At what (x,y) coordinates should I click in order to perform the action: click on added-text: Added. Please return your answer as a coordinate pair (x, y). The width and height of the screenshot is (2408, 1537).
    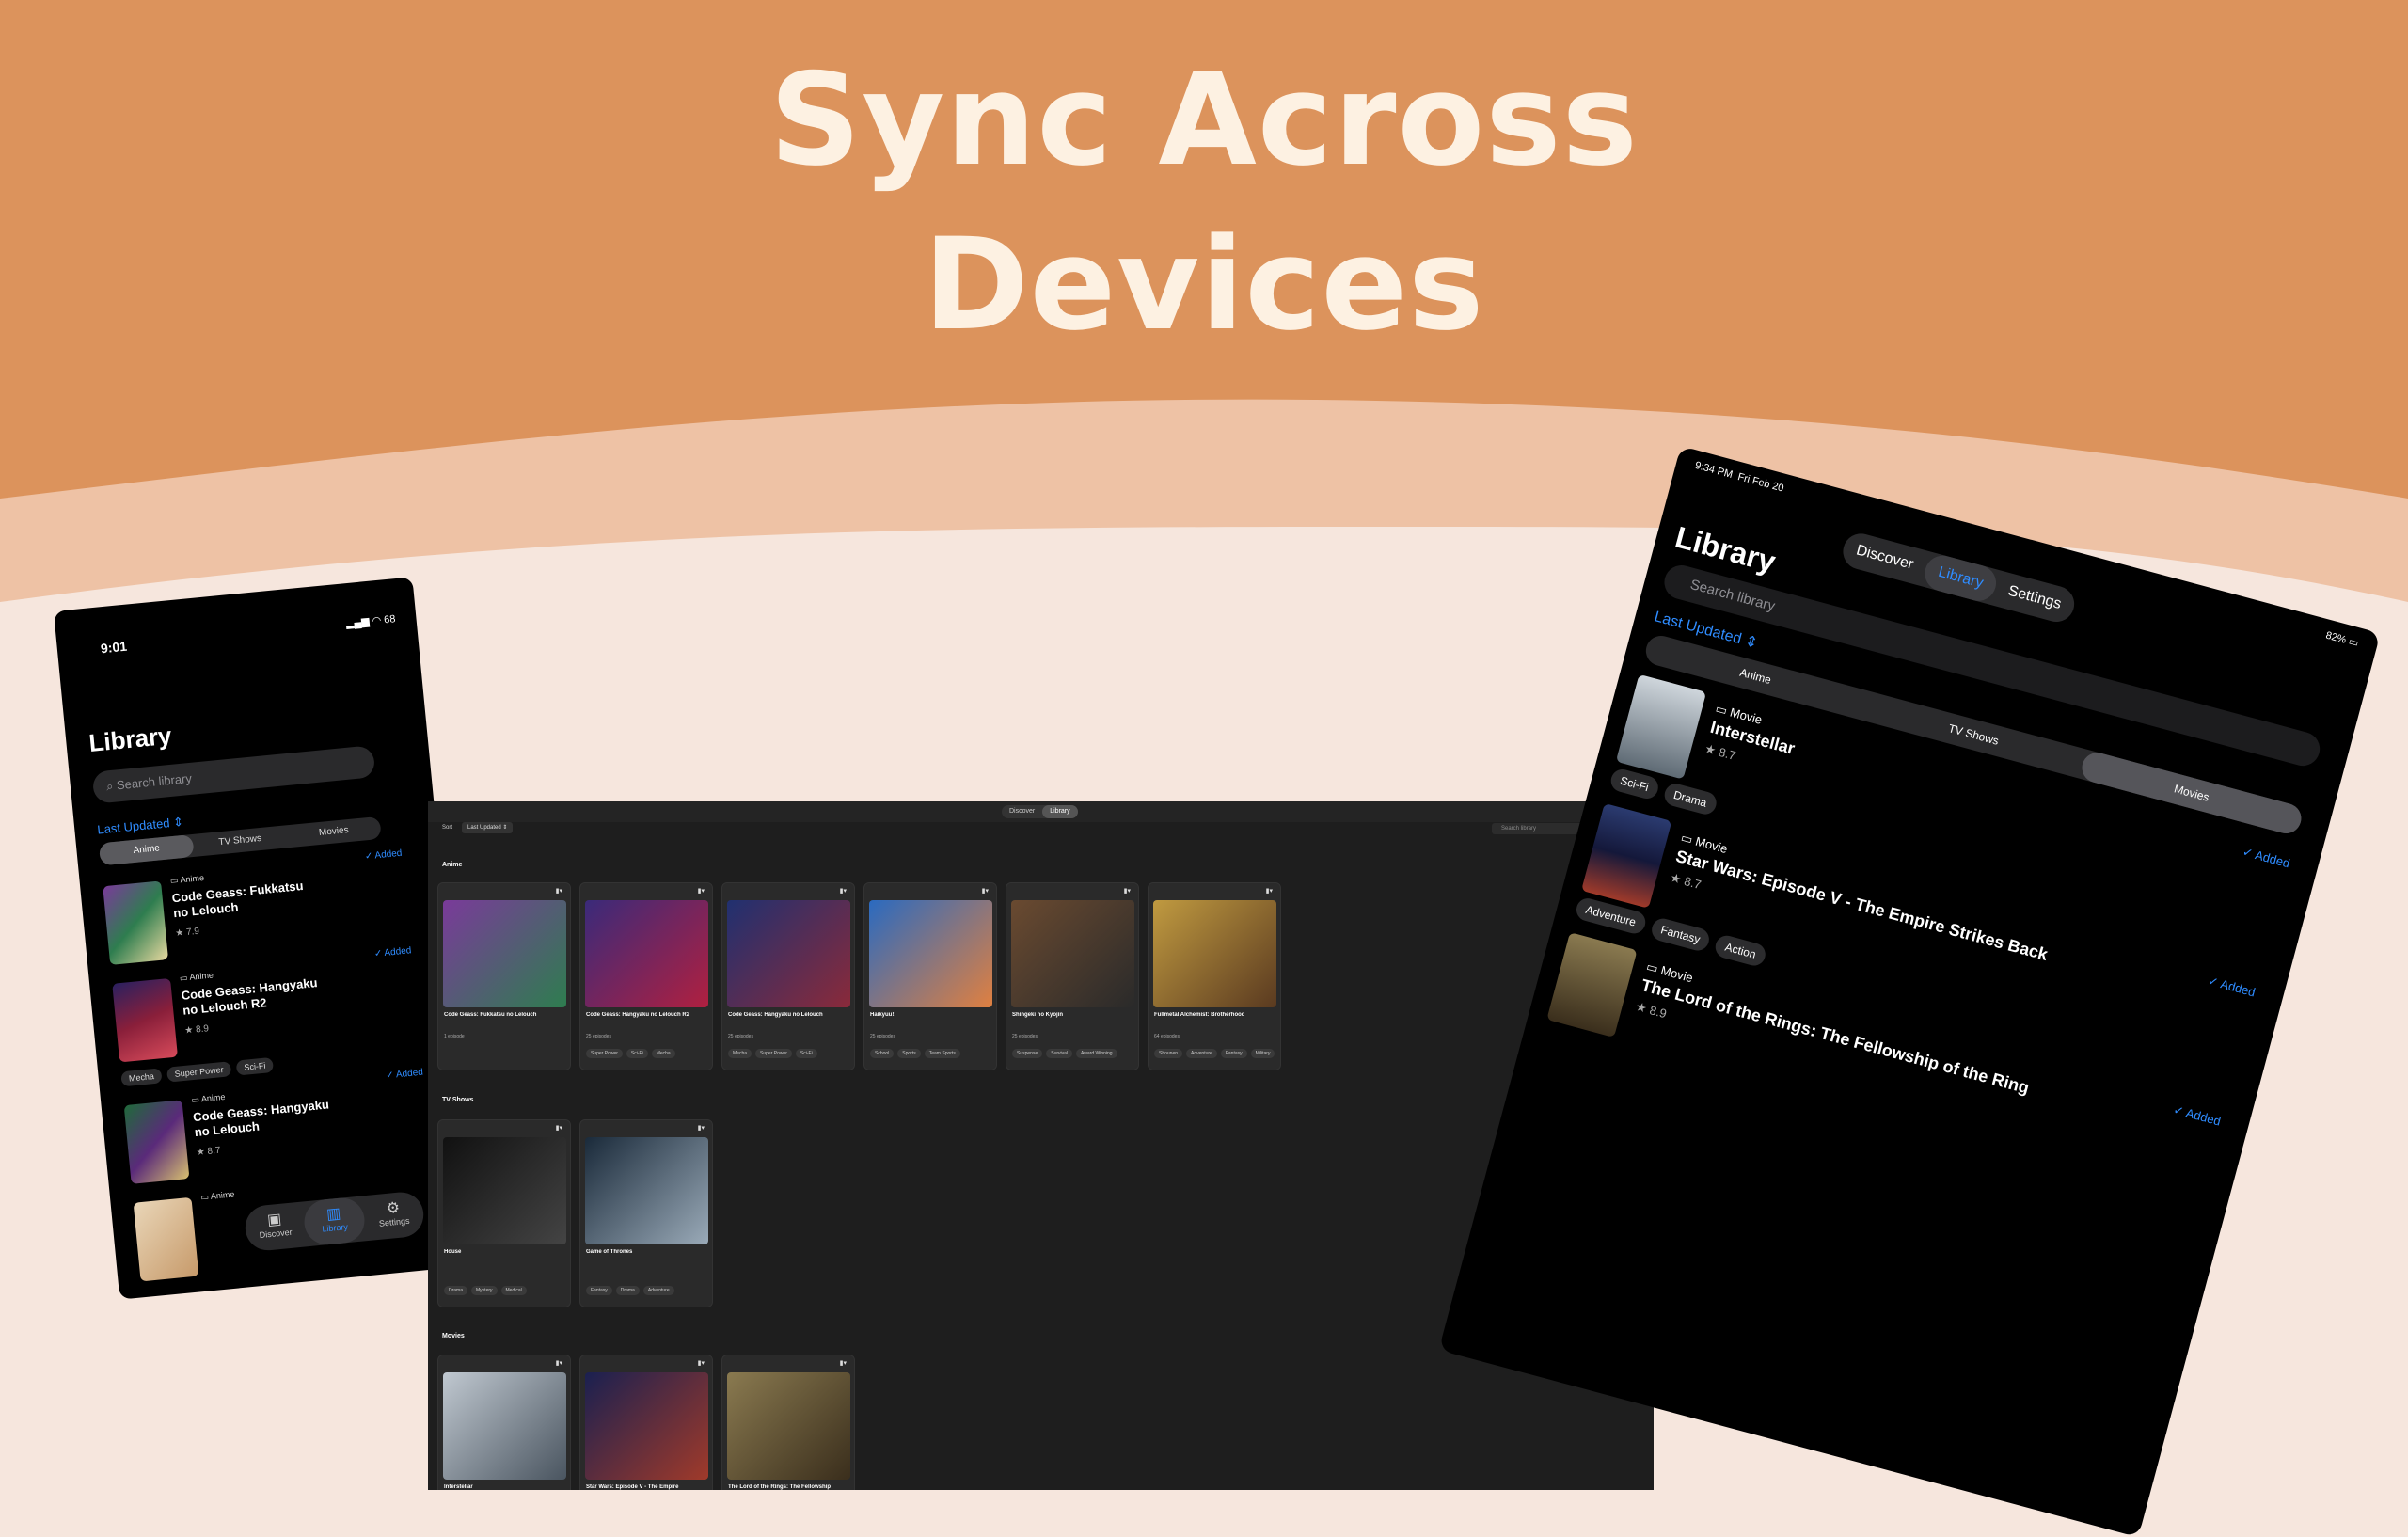
    Looking at the image, I should click on (2238, 988).